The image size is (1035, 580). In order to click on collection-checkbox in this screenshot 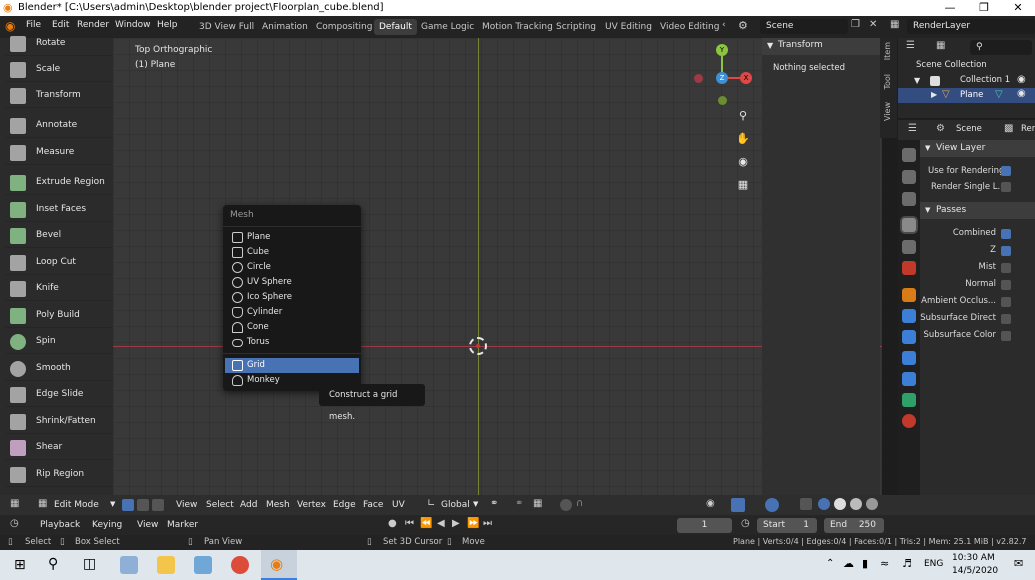, I will do `click(935, 81)`.